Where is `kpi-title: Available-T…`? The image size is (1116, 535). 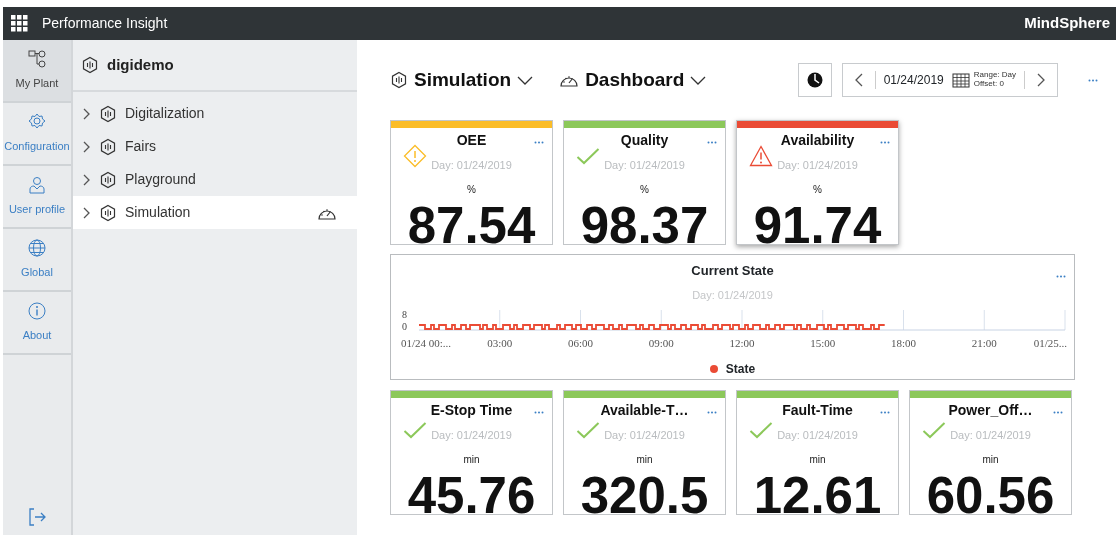
kpi-title: Available-T… is located at coordinates (644, 410).